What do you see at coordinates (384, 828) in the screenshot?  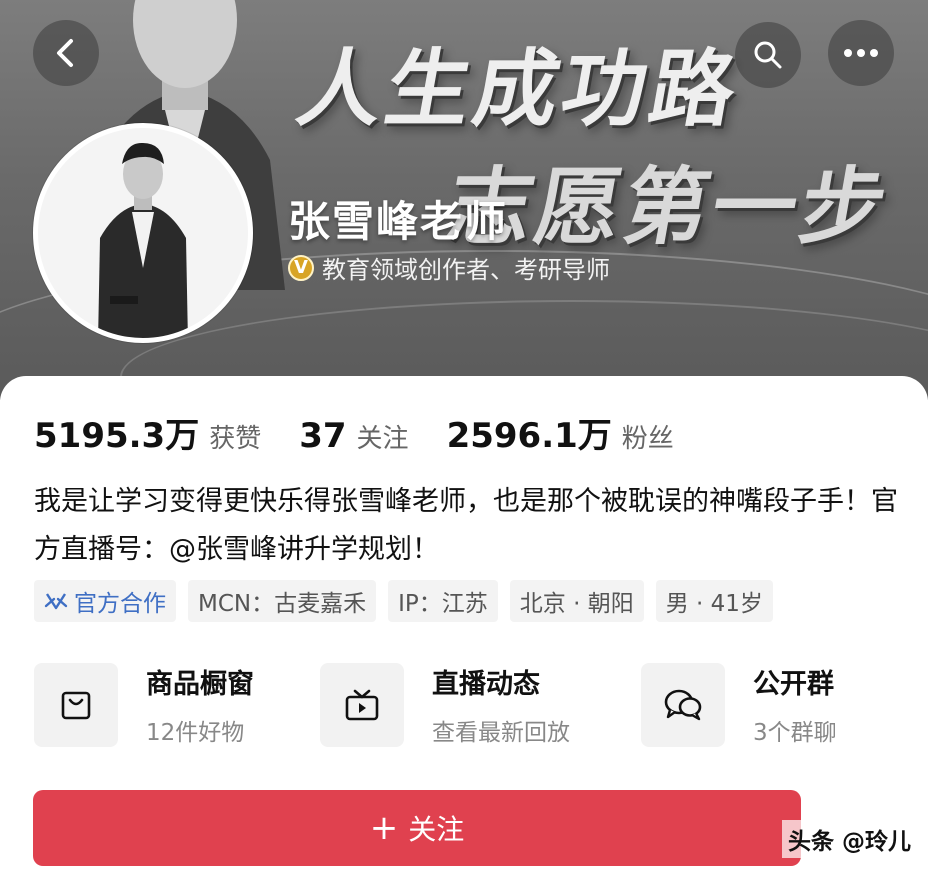 I see `plus-icon: +` at bounding box center [384, 828].